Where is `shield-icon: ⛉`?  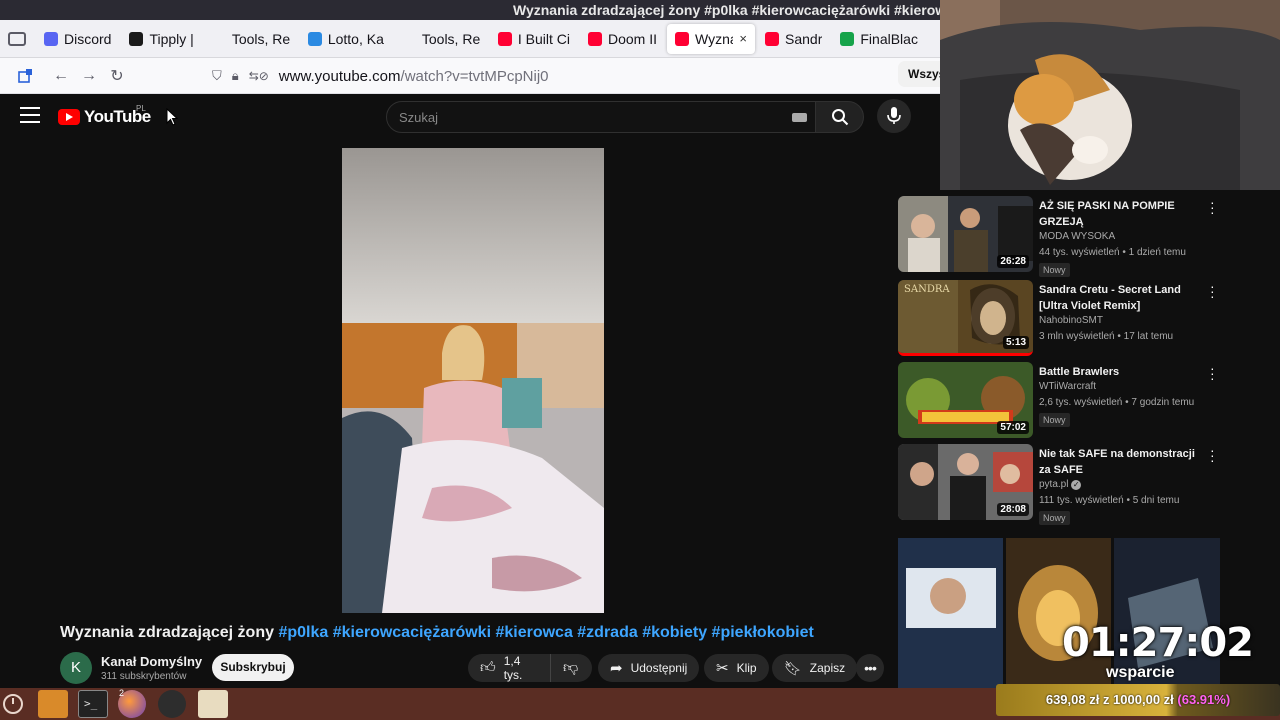 shield-icon: ⛉ is located at coordinates (217, 76).